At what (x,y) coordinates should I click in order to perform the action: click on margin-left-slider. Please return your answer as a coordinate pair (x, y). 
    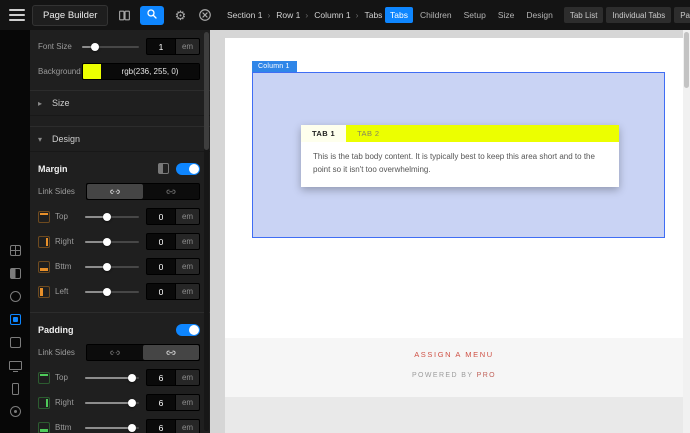
    Looking at the image, I should click on (112, 292).